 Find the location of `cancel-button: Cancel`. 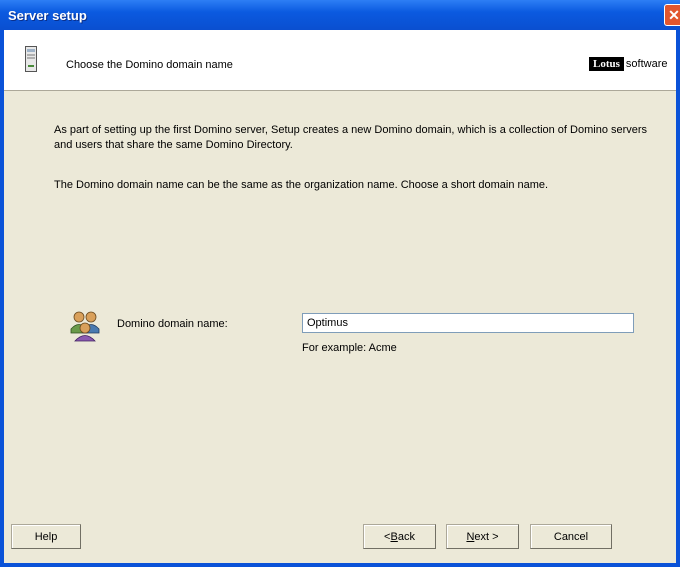

cancel-button: Cancel is located at coordinates (571, 536).